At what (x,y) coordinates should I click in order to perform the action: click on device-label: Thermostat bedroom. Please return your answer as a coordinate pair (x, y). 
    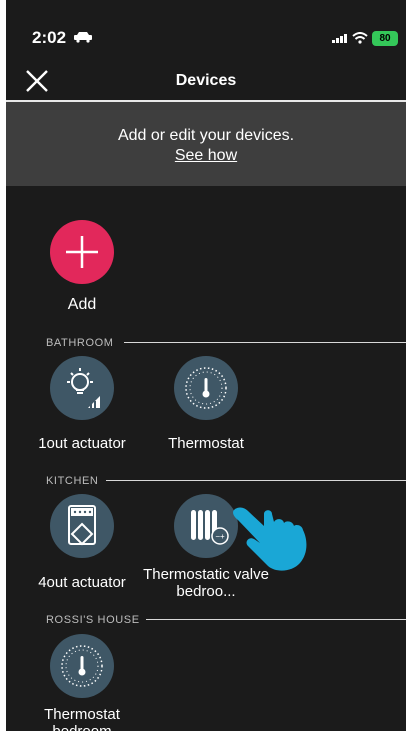
    Looking at the image, I should click on (82, 718).